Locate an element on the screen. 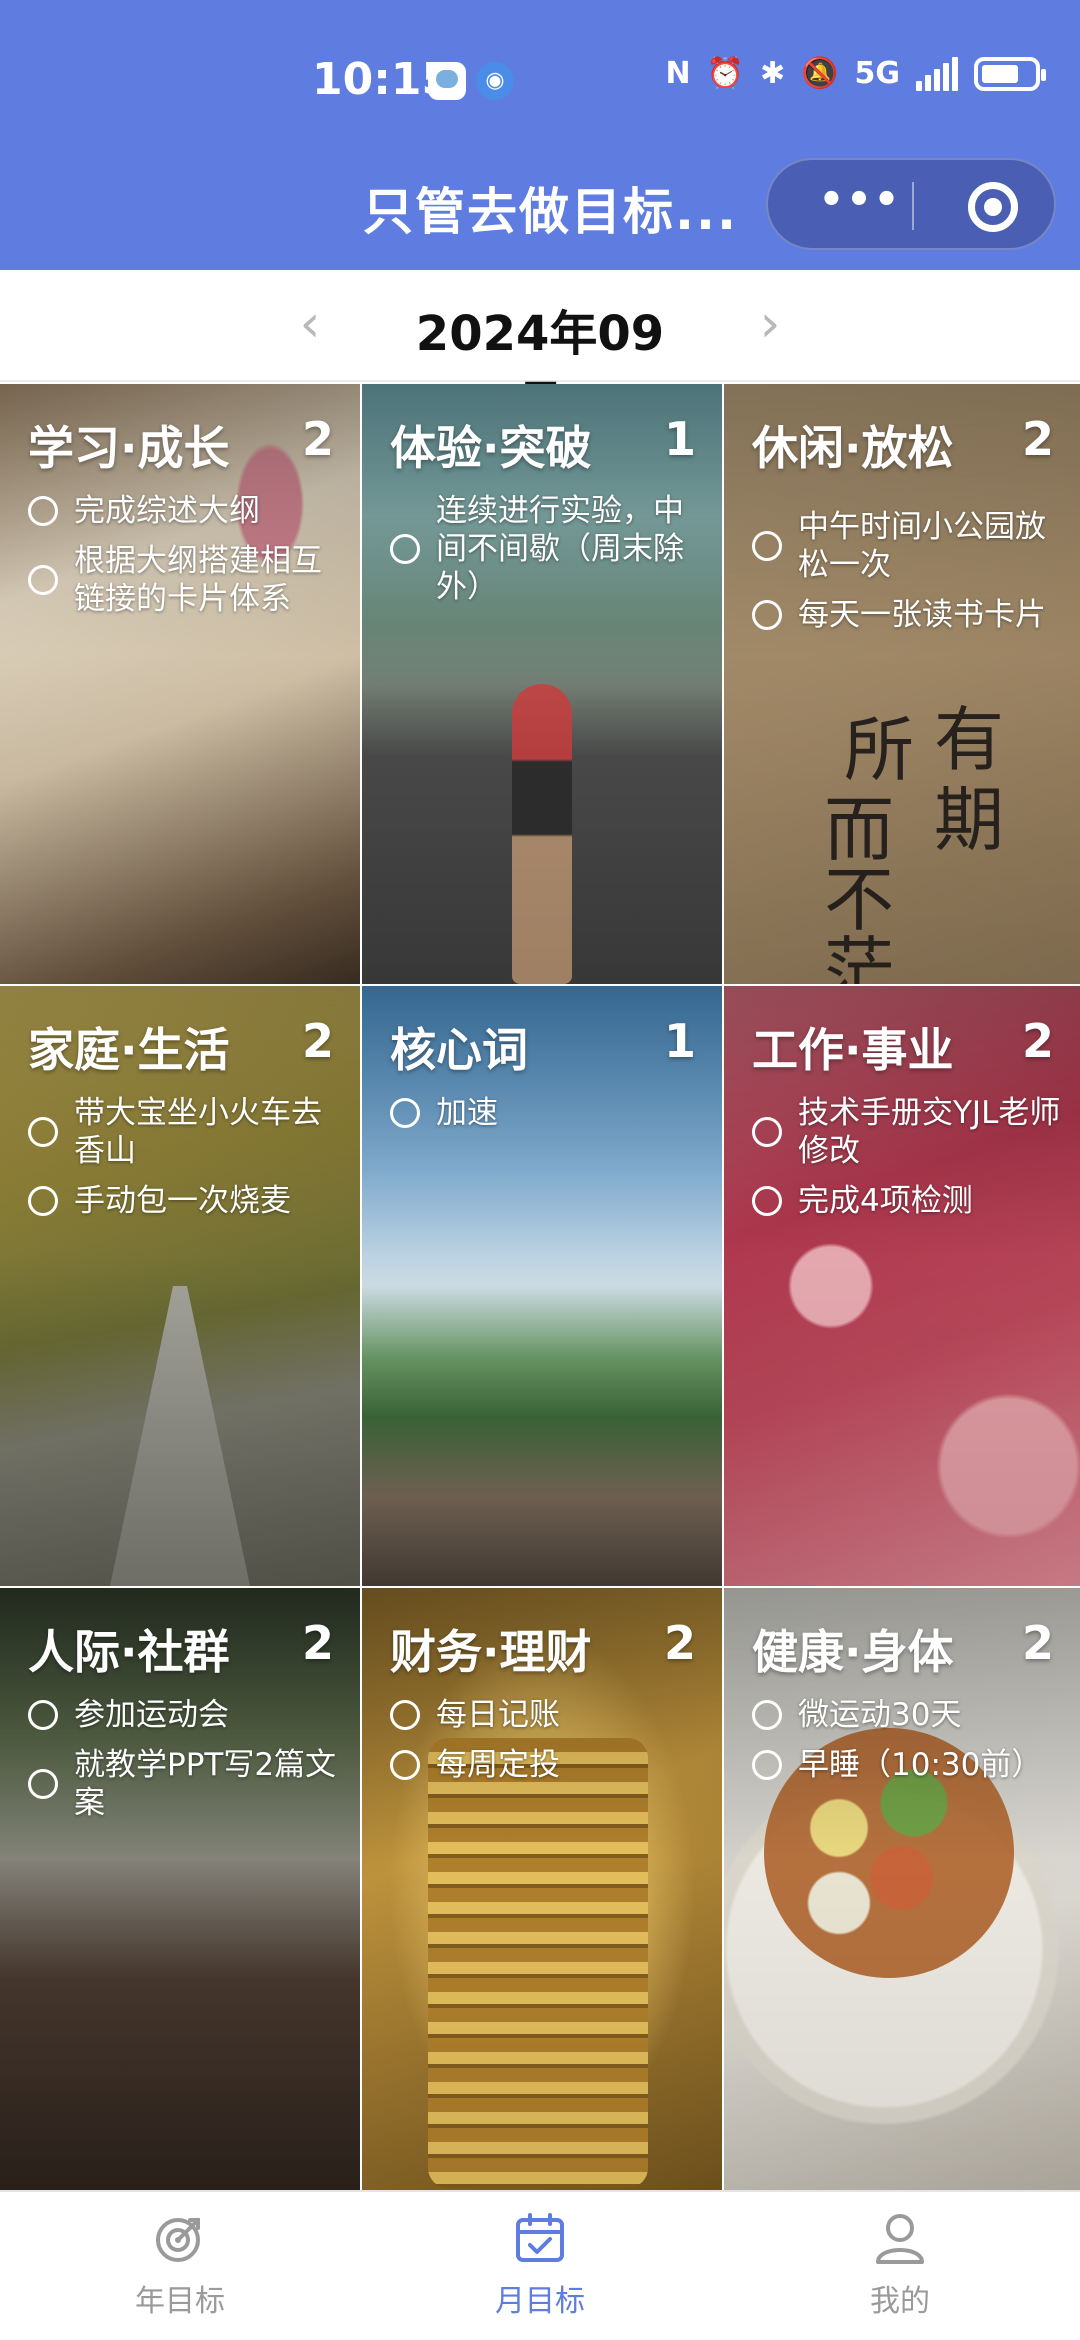 Image resolution: width=1080 pixels, height=2340 pixels. category-title: 健康·身体 is located at coordinates (853, 1652).